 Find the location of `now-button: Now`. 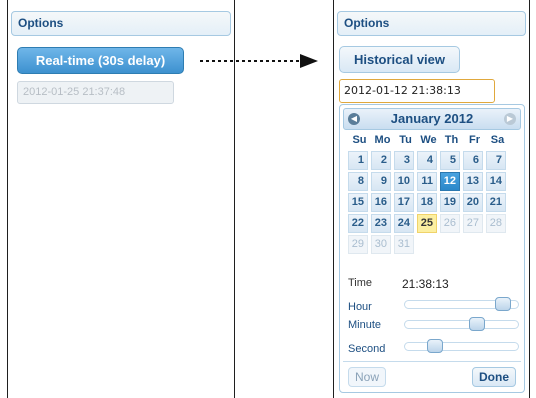

now-button: Now is located at coordinates (367, 377).